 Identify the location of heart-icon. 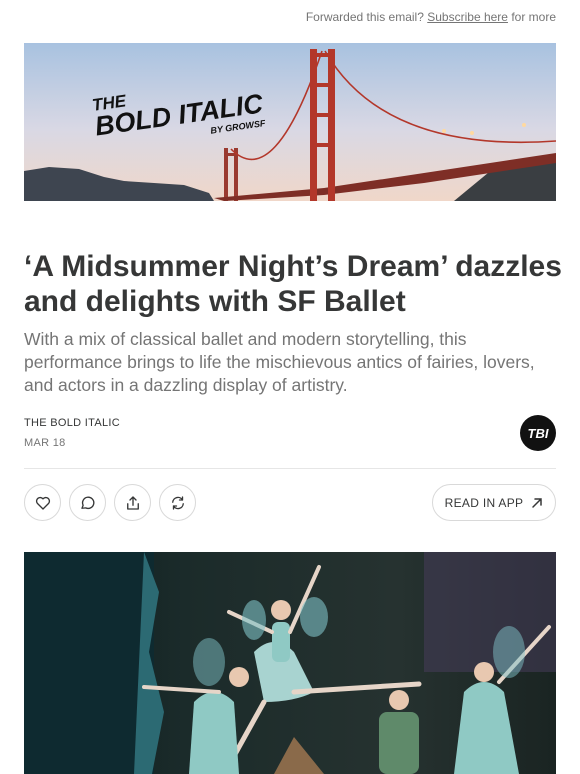
(42, 503).